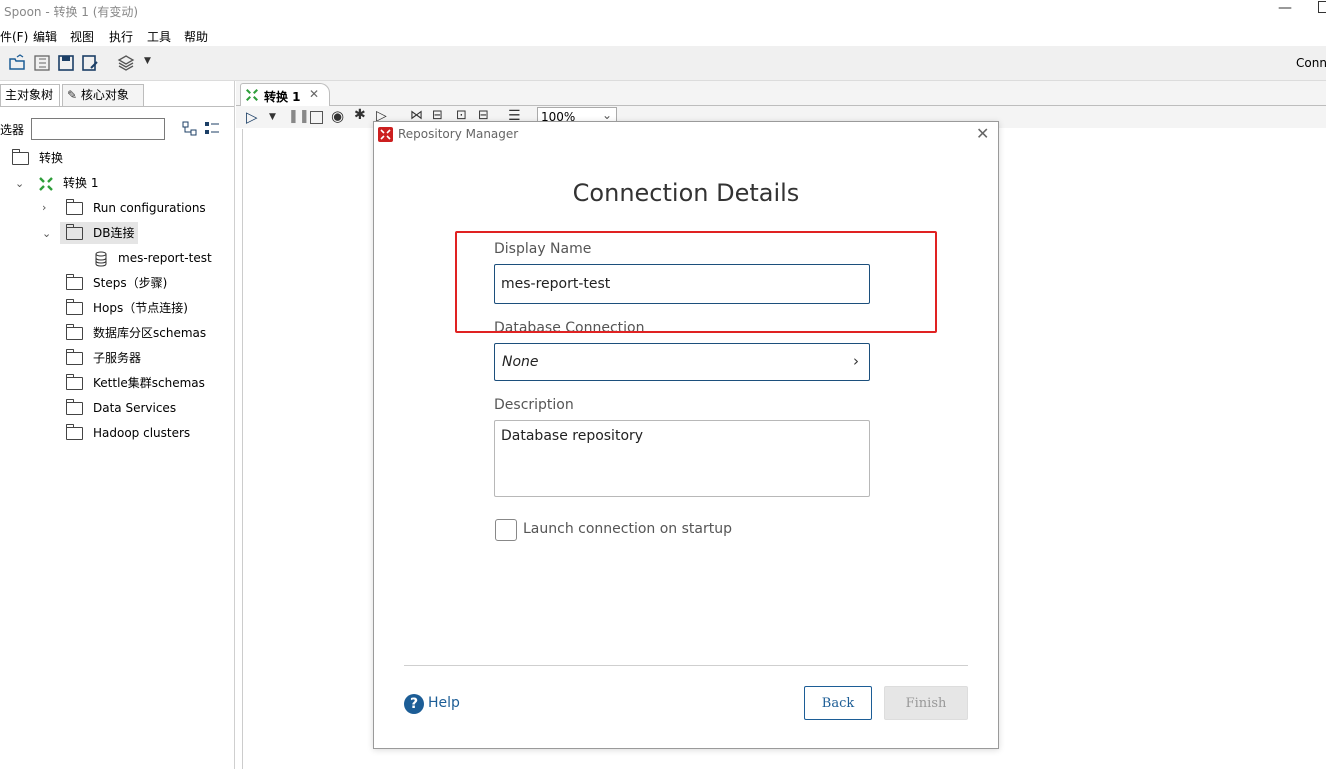 The image size is (1326, 769). I want to click on menu-run: 执行, so click(121, 36).